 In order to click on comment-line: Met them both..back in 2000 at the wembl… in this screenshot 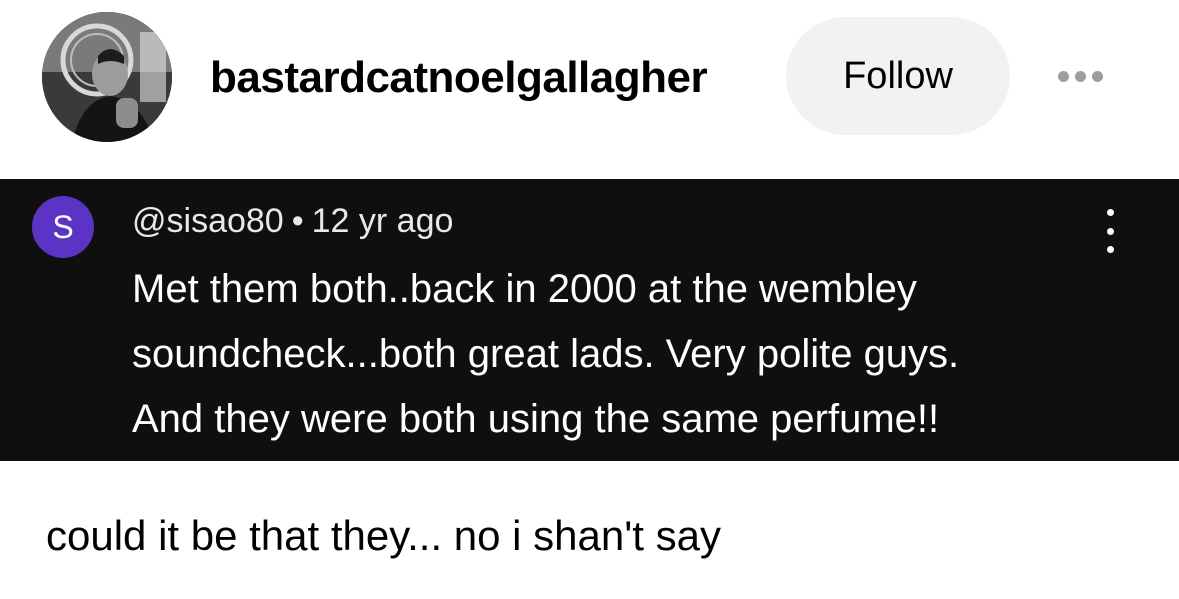, I will do `click(524, 289)`.